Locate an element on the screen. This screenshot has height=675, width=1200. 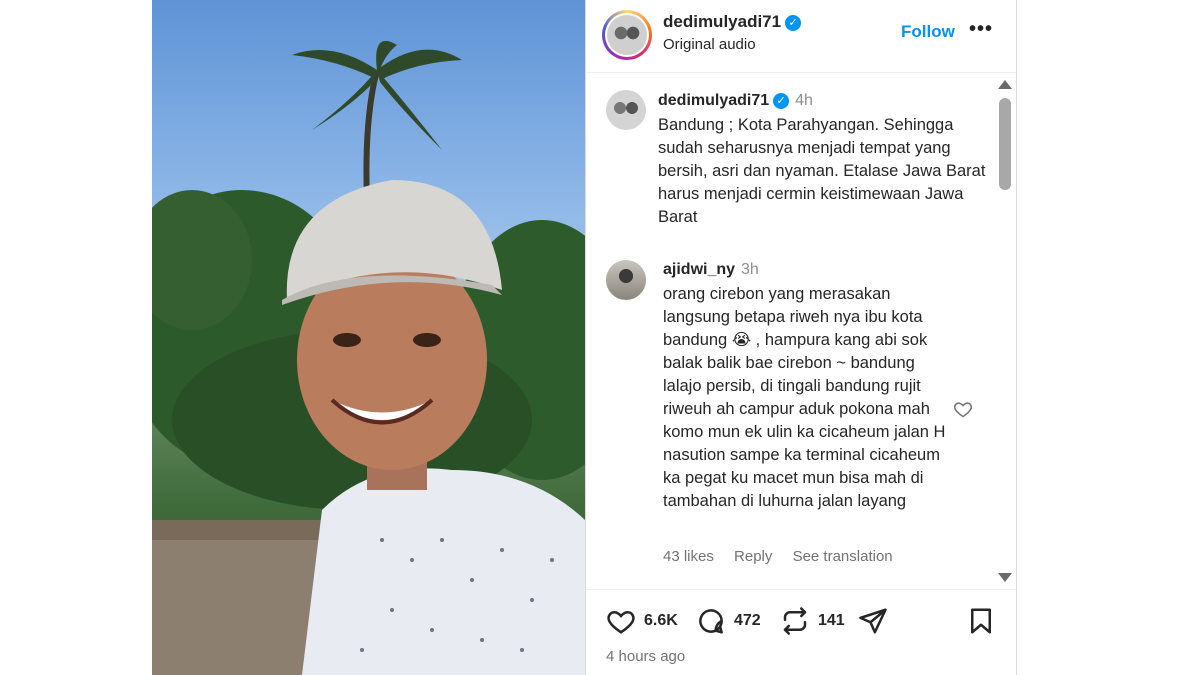
share-paper-plane-icon is located at coordinates (873, 621).